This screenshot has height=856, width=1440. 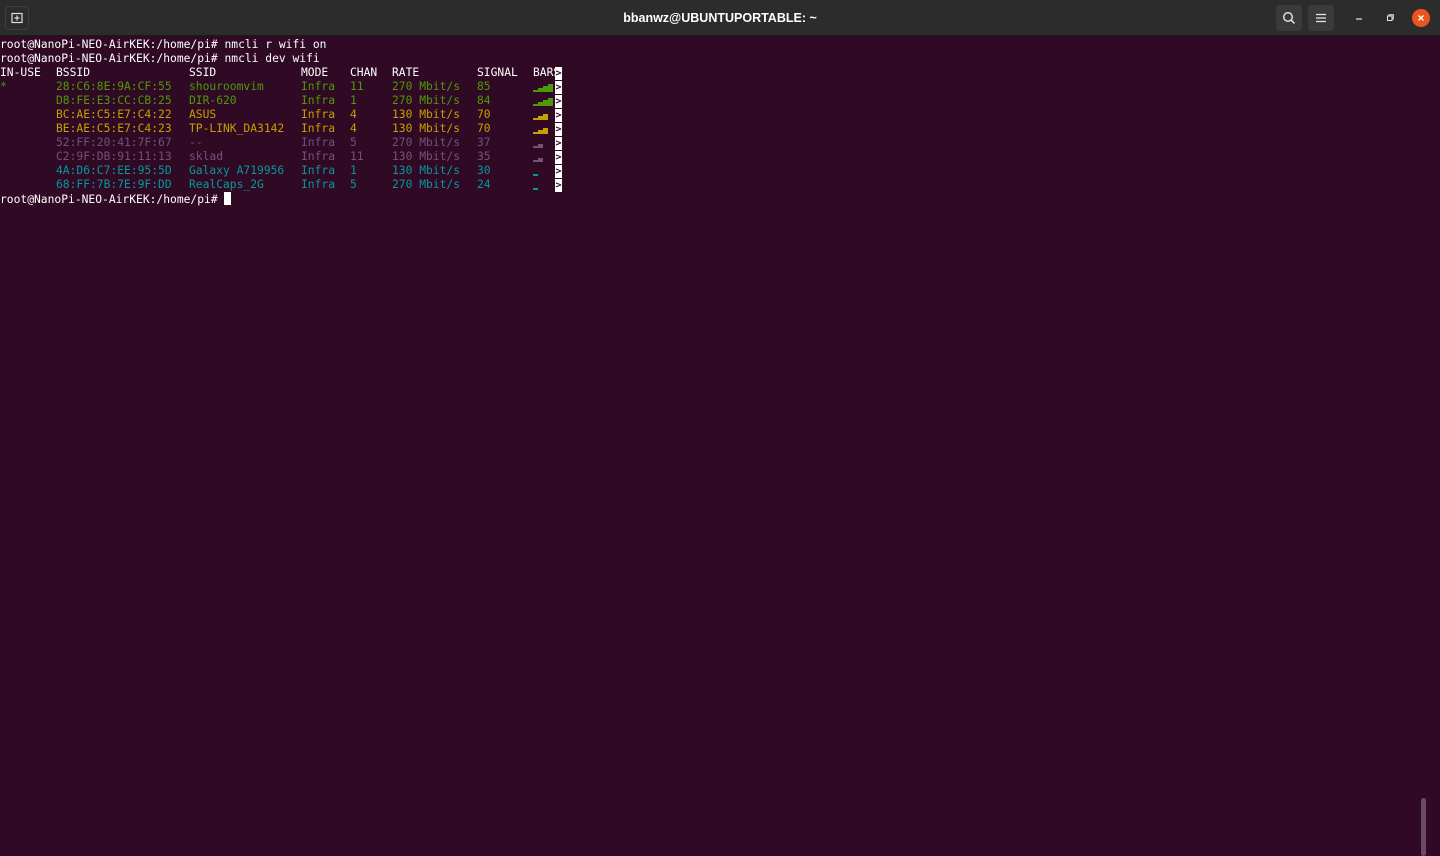 What do you see at coordinates (484, 156) in the screenshot?
I see `cell-signal: 35` at bounding box center [484, 156].